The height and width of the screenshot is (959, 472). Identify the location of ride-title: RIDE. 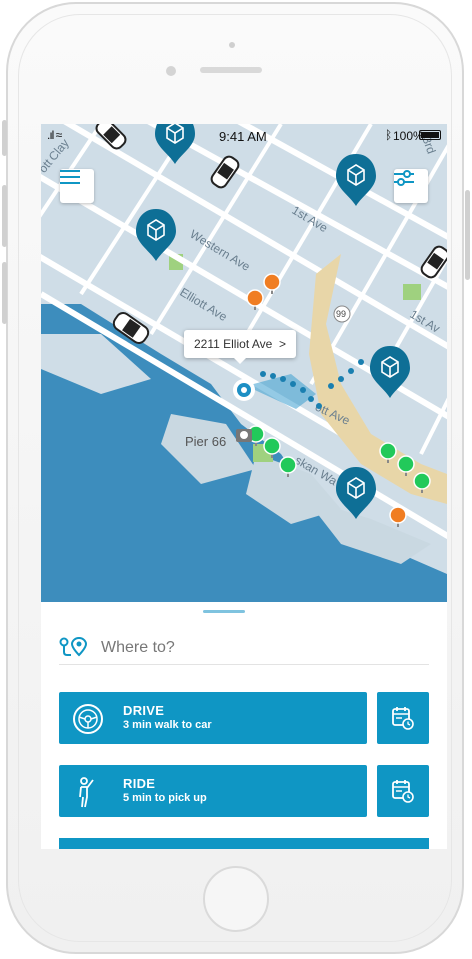
(139, 783).